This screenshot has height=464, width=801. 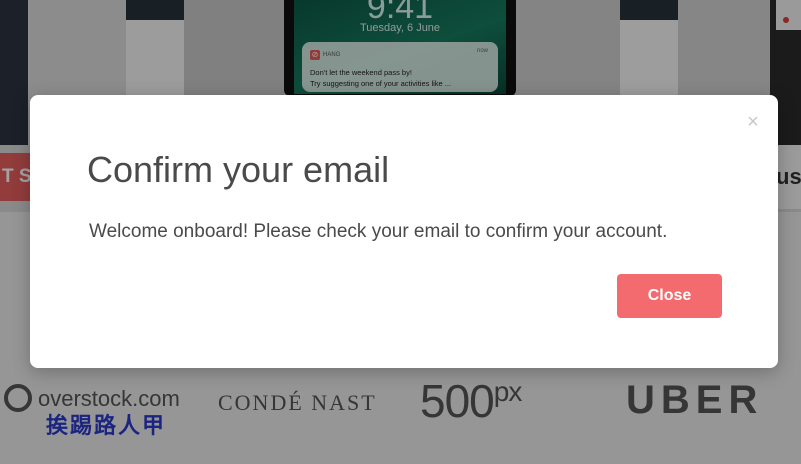 What do you see at coordinates (753, 122) in the screenshot?
I see `close-icon: ×` at bounding box center [753, 122].